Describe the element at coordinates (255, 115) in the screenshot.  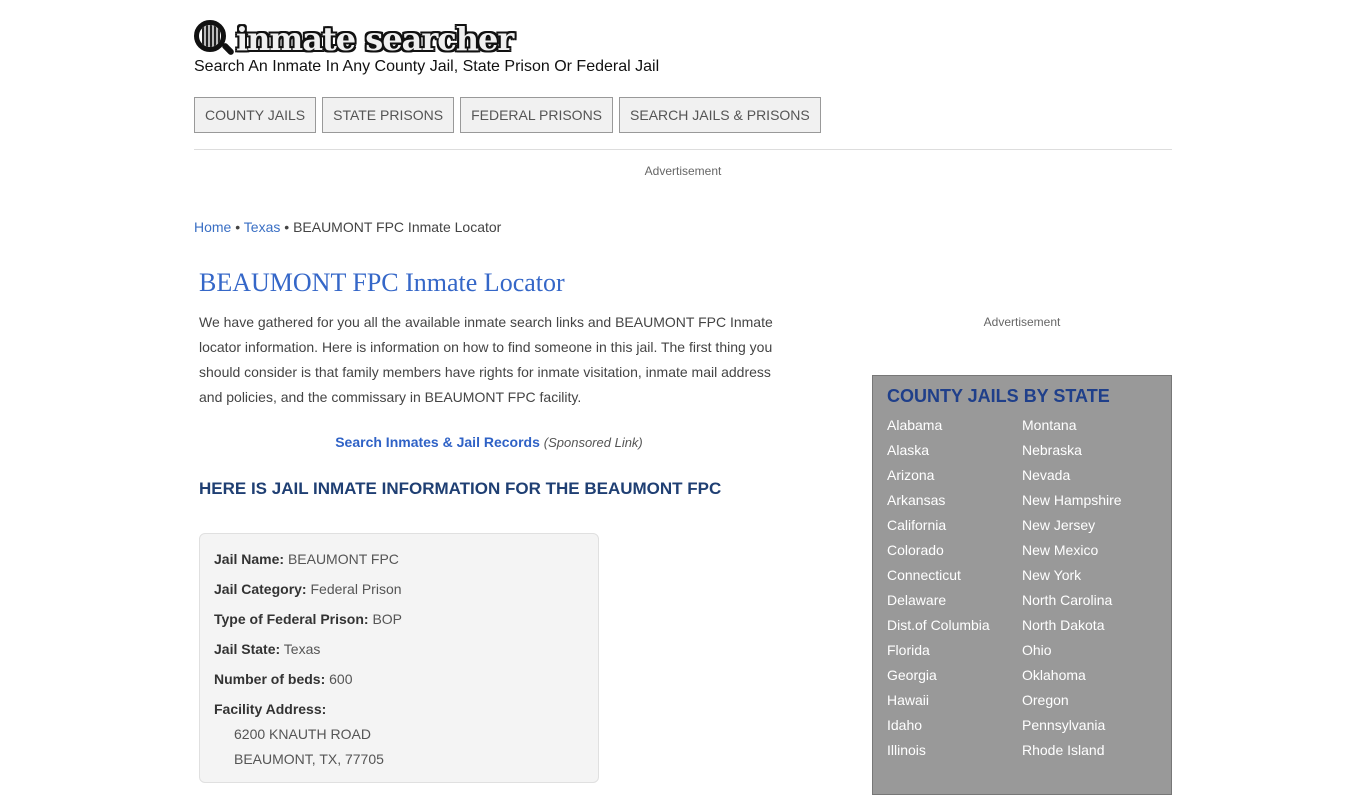
I see `nav-county-jails: COUNTY JAILS` at that location.